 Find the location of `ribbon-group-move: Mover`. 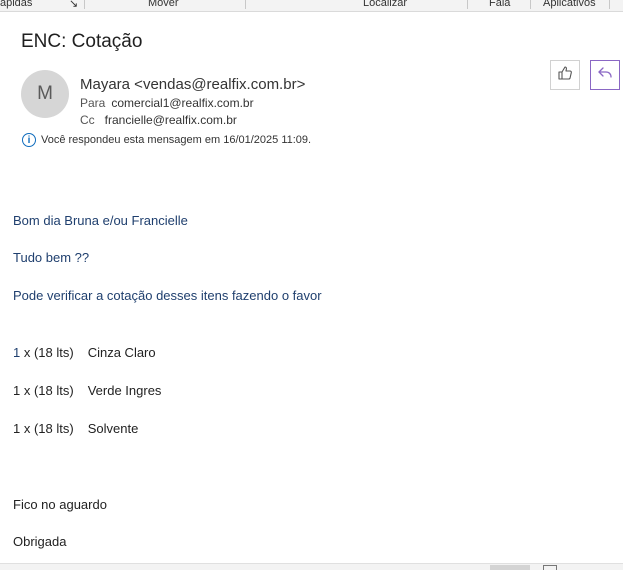

ribbon-group-move: Mover is located at coordinates (163, 4).